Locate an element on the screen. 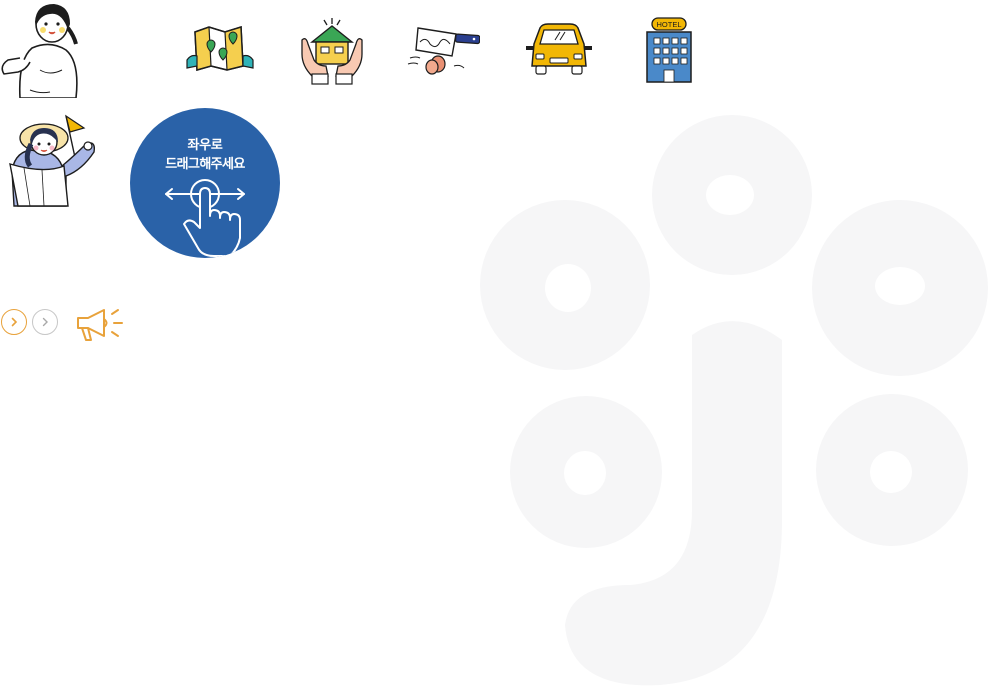  drag-hint-badge: 좌우로 드래그해주세요 is located at coordinates (205, 183).